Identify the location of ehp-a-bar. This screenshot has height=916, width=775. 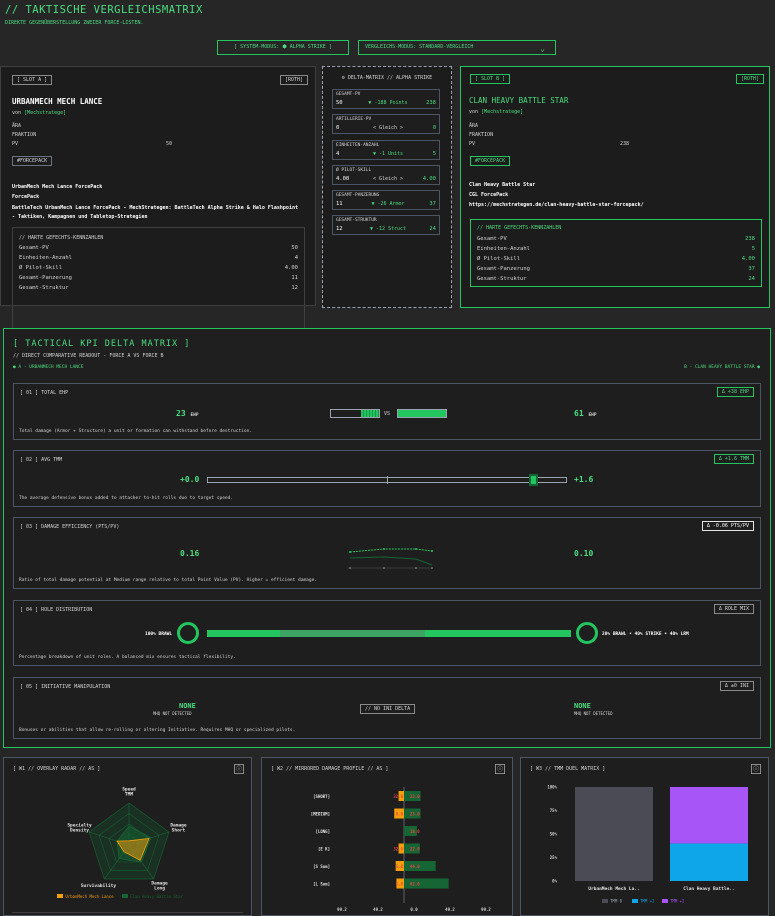
(355, 413).